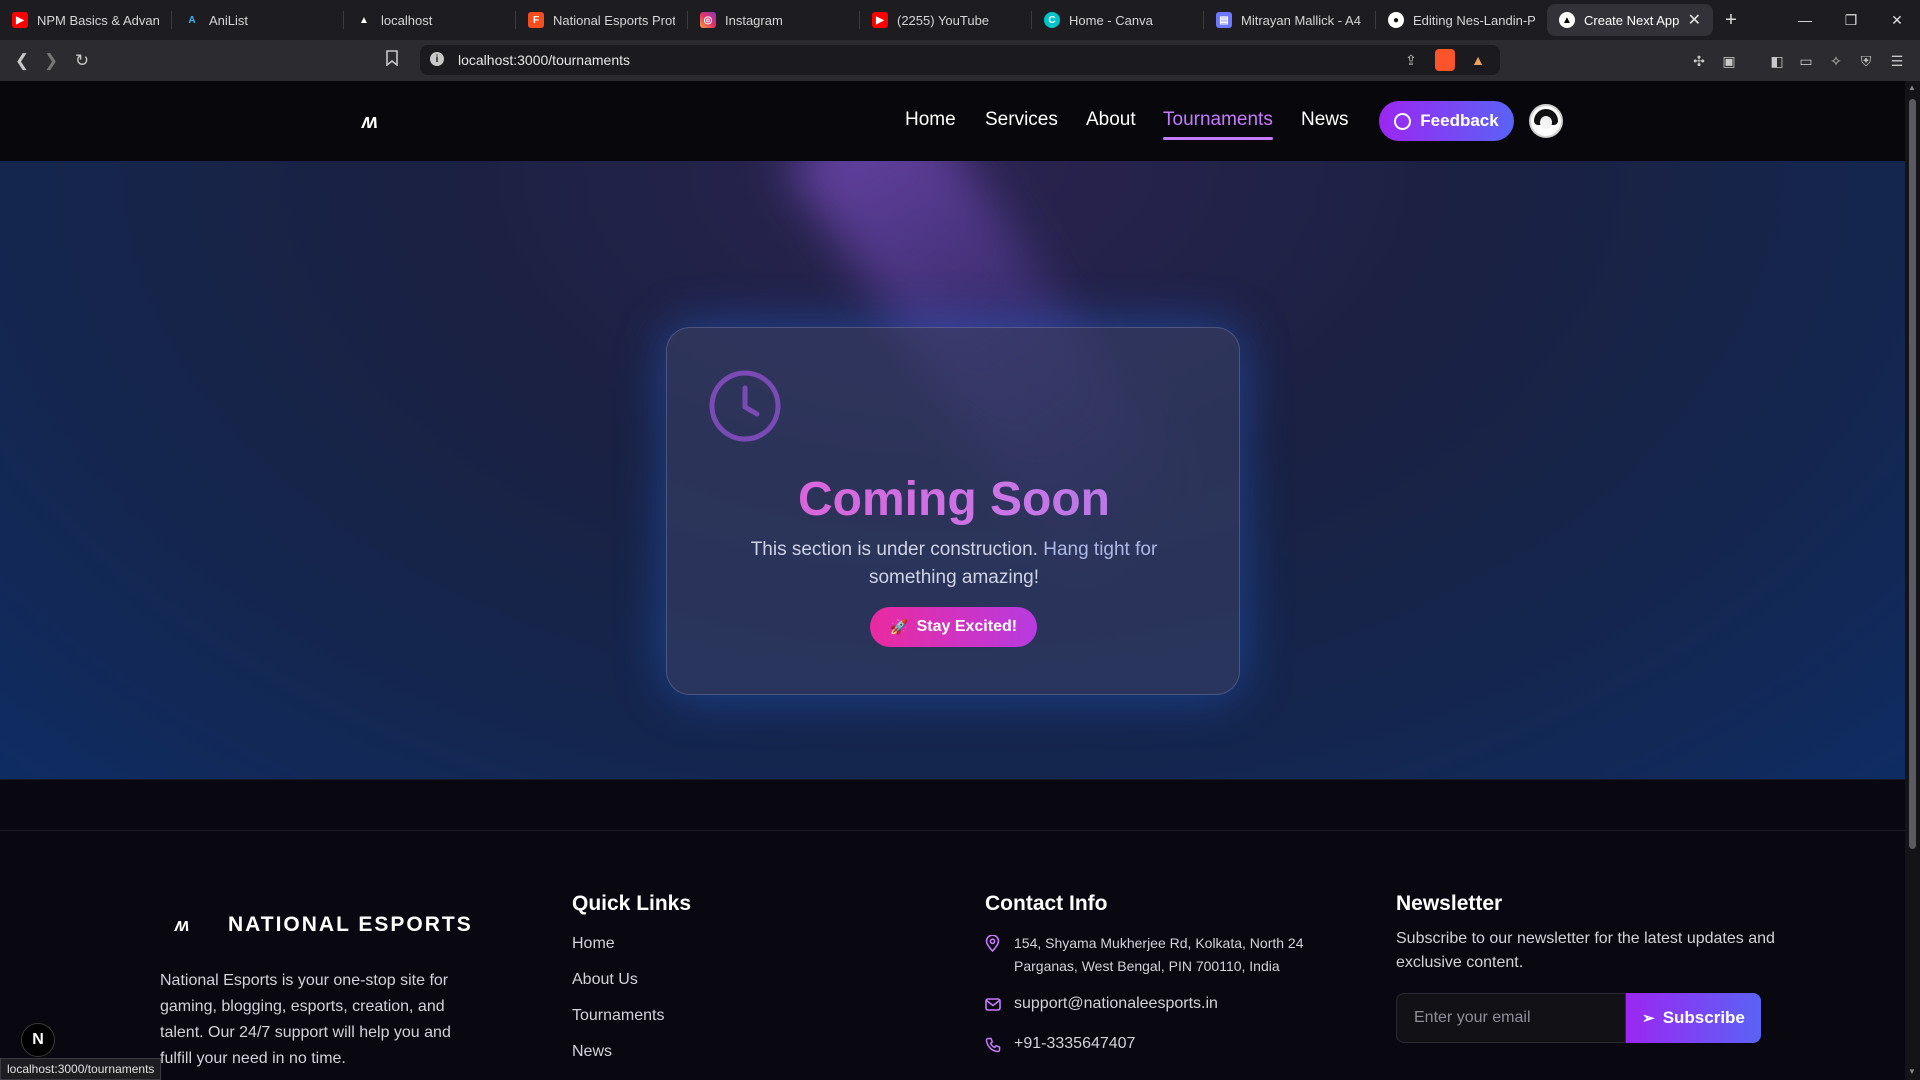  What do you see at coordinates (952, 830) in the screenshot?
I see `footer-divider` at bounding box center [952, 830].